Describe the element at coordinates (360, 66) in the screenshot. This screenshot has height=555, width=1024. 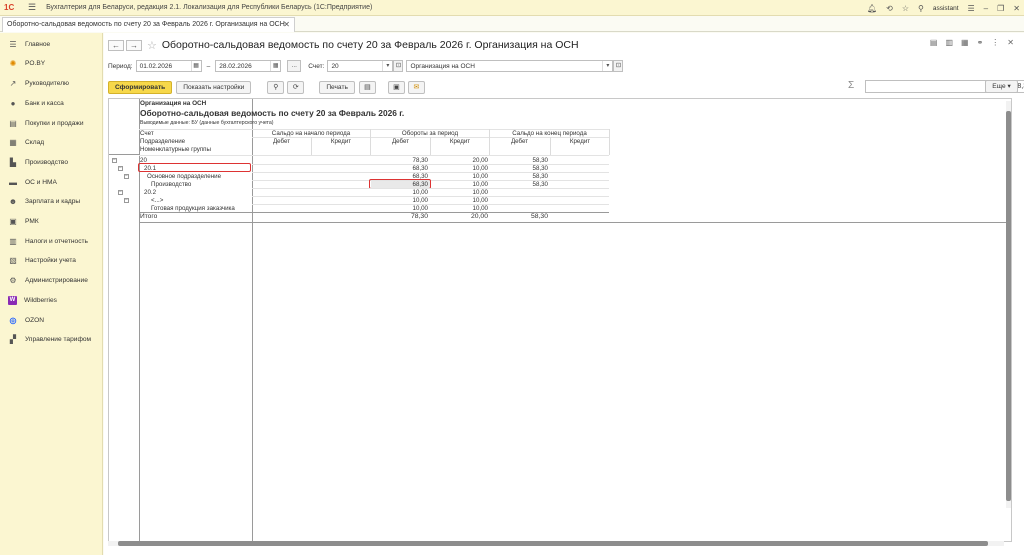
I see `account-field: 20 ▾` at that location.